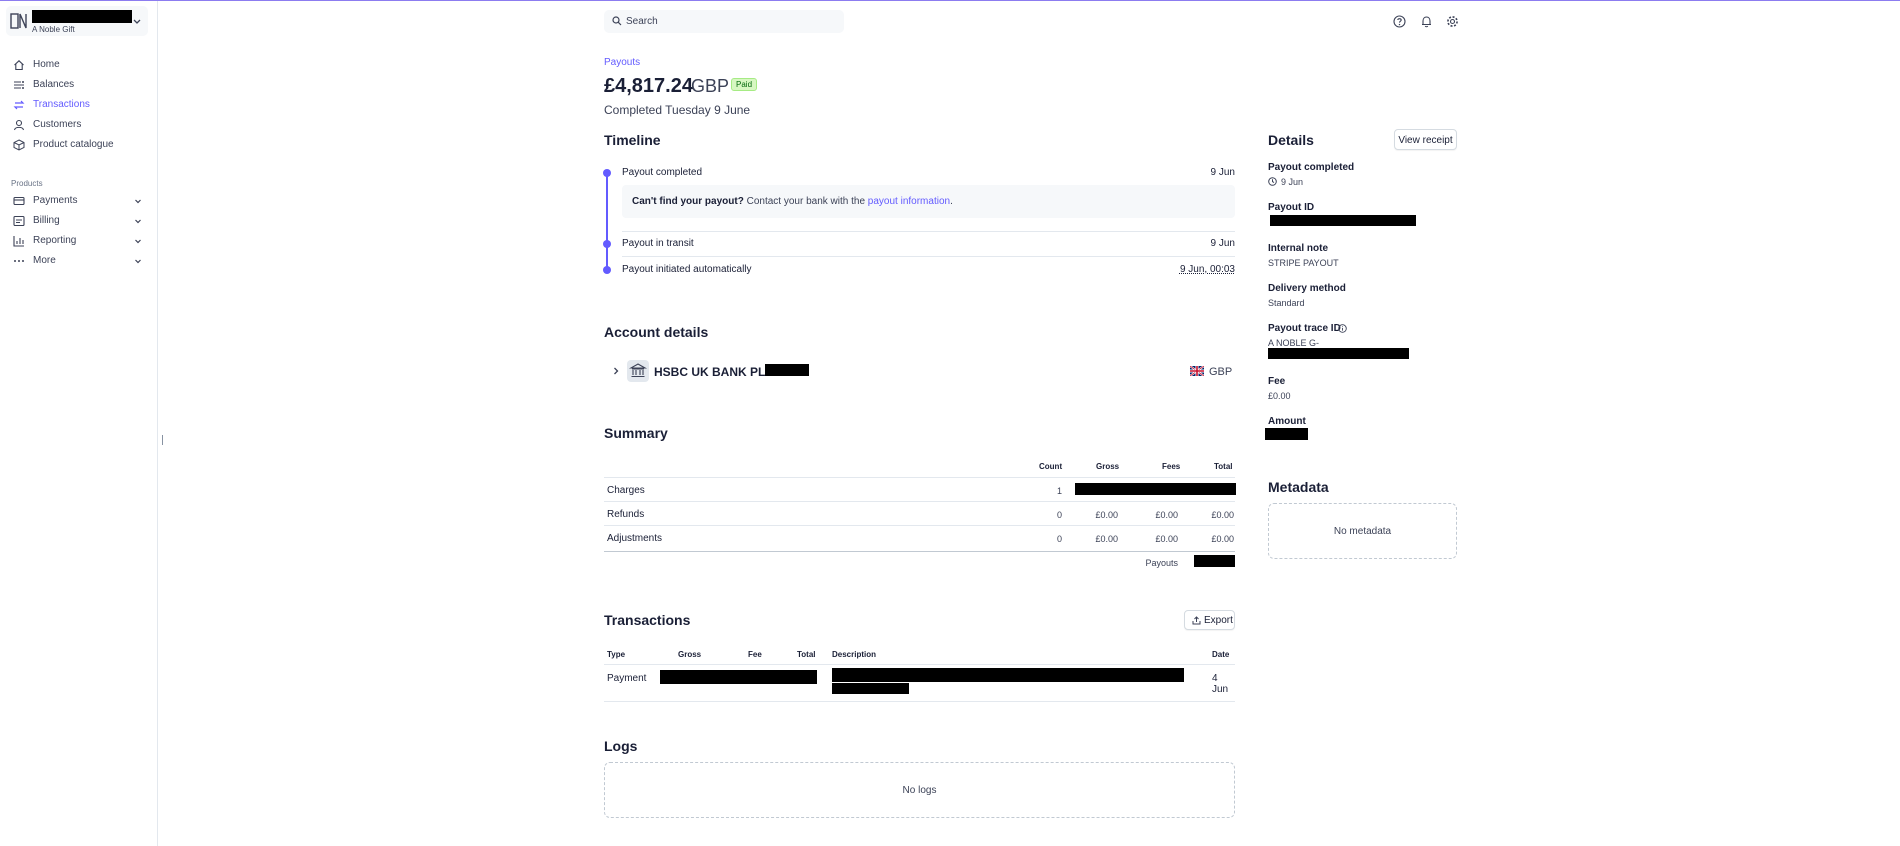  Describe the element at coordinates (714, 372) in the screenshot. I see `bank-name: HSBC UK BANK PLC` at that location.